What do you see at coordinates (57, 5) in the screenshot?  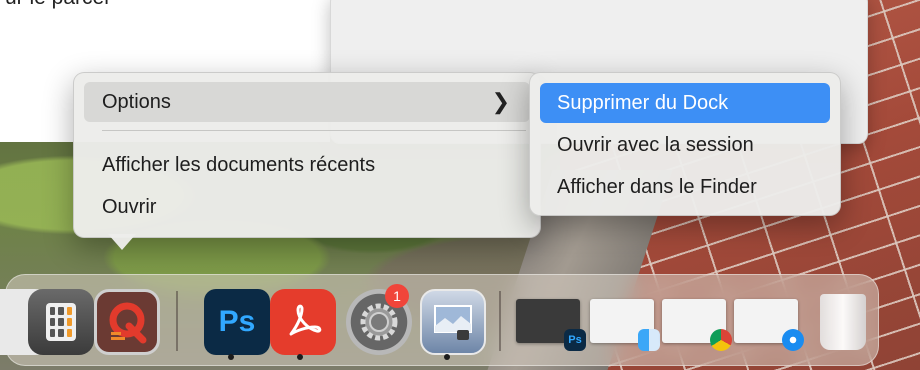 I see `background-window-text: ur le parcel` at bounding box center [57, 5].